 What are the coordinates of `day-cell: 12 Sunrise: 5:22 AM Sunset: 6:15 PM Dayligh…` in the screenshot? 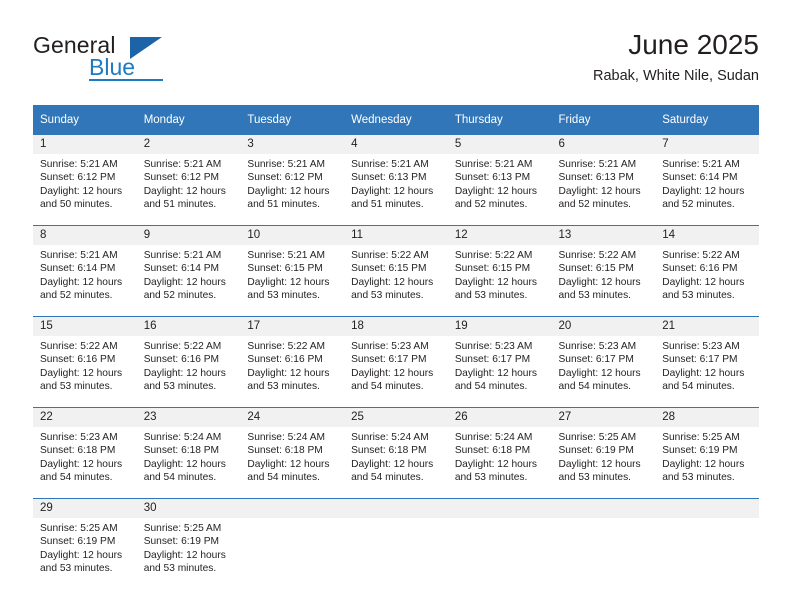 It's located at (499, 271).